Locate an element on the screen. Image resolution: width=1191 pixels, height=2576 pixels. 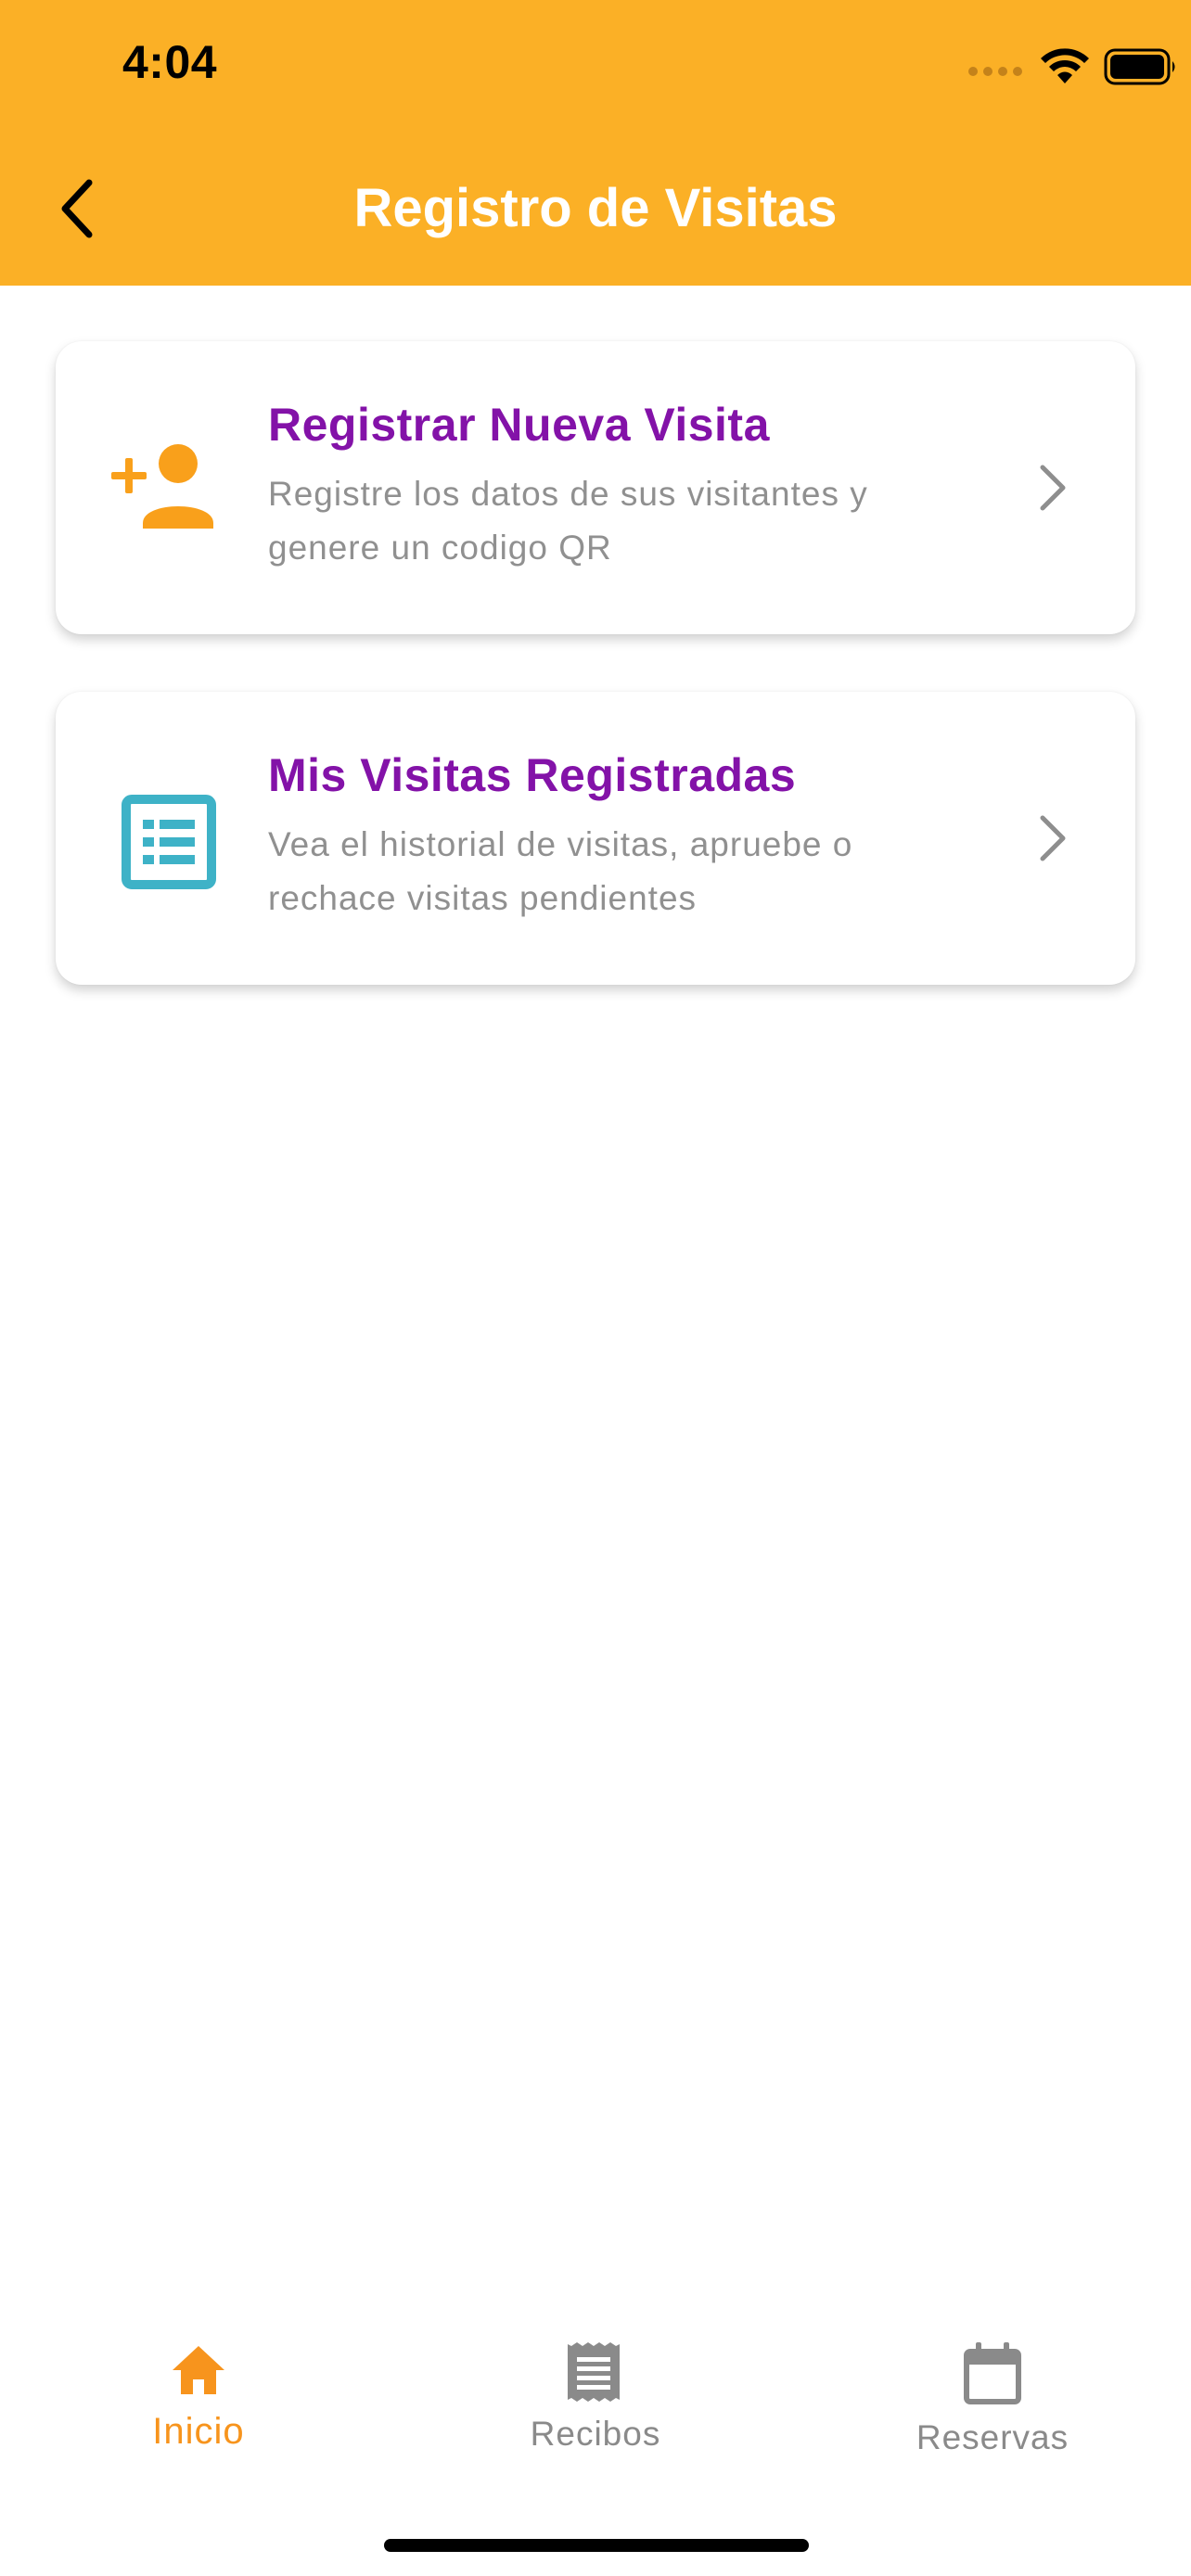
tab-reservas: Reservas is located at coordinates (992, 2411).